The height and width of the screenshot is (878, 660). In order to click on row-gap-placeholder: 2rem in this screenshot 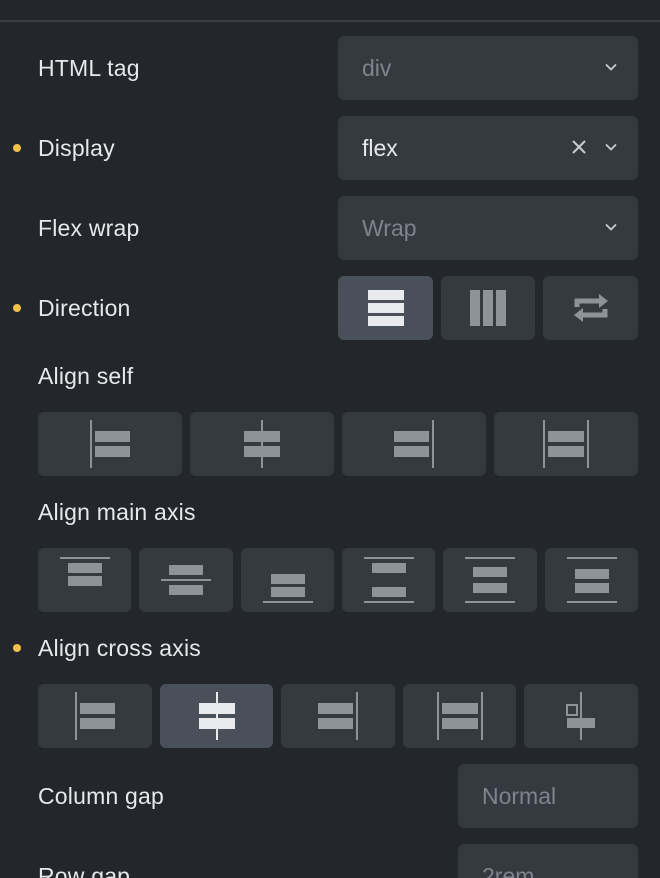, I will do `click(508, 870)`.